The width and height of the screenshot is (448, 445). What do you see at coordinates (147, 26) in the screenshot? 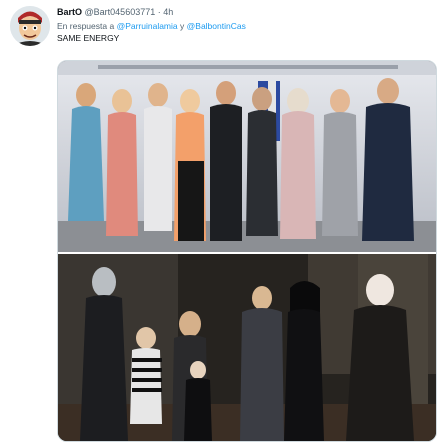
I see `mention-link-1: @Parruinalamia` at bounding box center [147, 26].